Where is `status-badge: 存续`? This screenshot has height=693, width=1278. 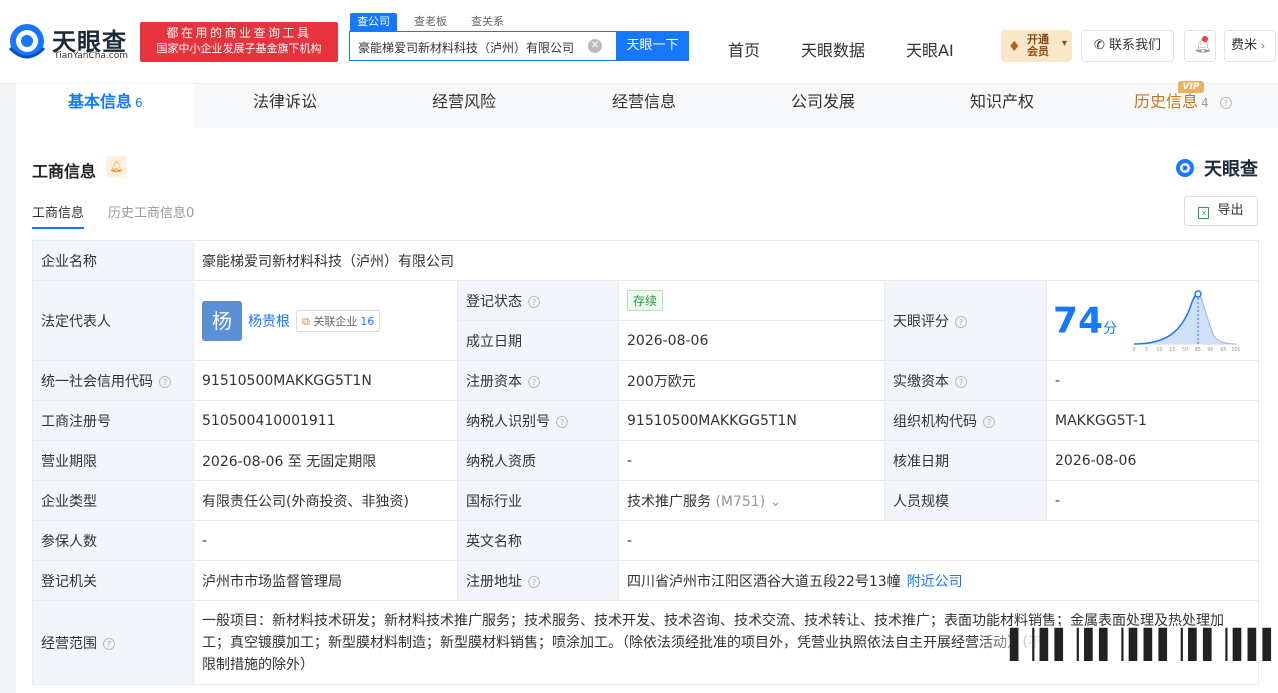 status-badge: 存续 is located at coordinates (645, 300).